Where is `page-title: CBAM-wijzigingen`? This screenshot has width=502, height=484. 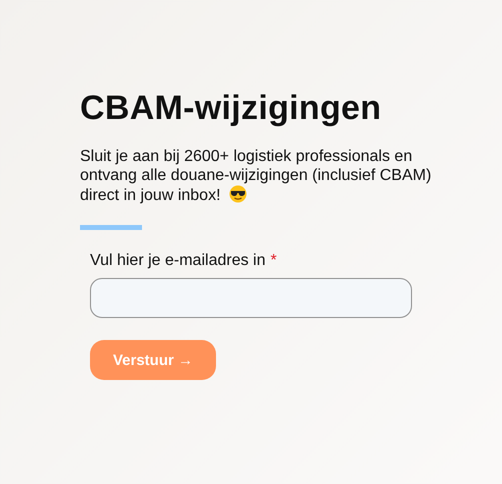
page-title: CBAM-wijzigingen is located at coordinates (231, 108).